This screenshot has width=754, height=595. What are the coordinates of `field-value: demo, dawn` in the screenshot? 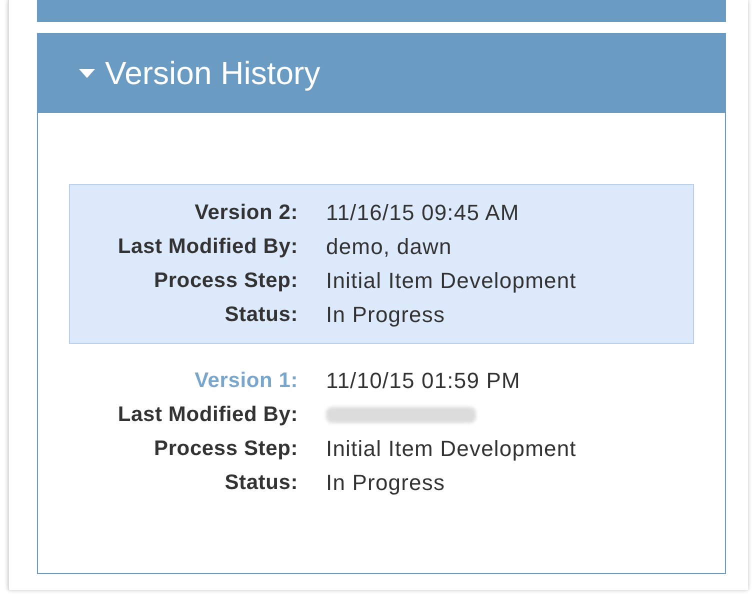 It's located at (389, 247).